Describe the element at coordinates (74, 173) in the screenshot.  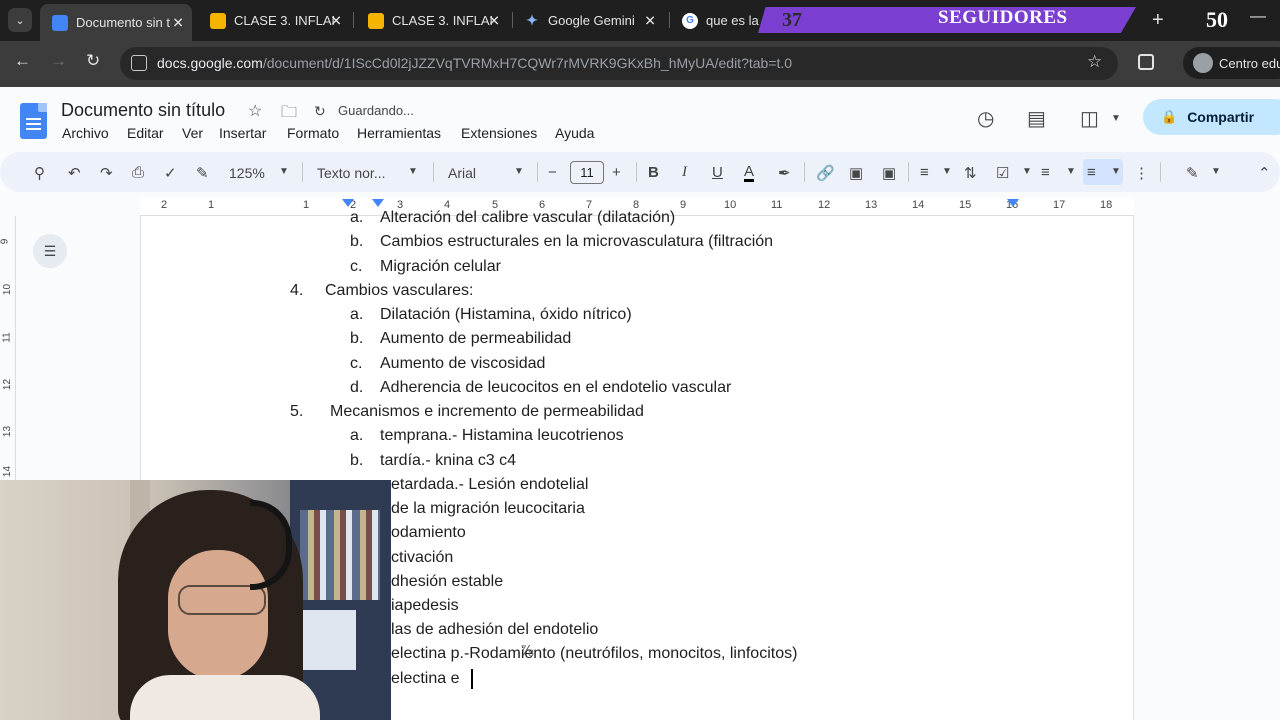
I see `undo-icon: ↶` at that location.